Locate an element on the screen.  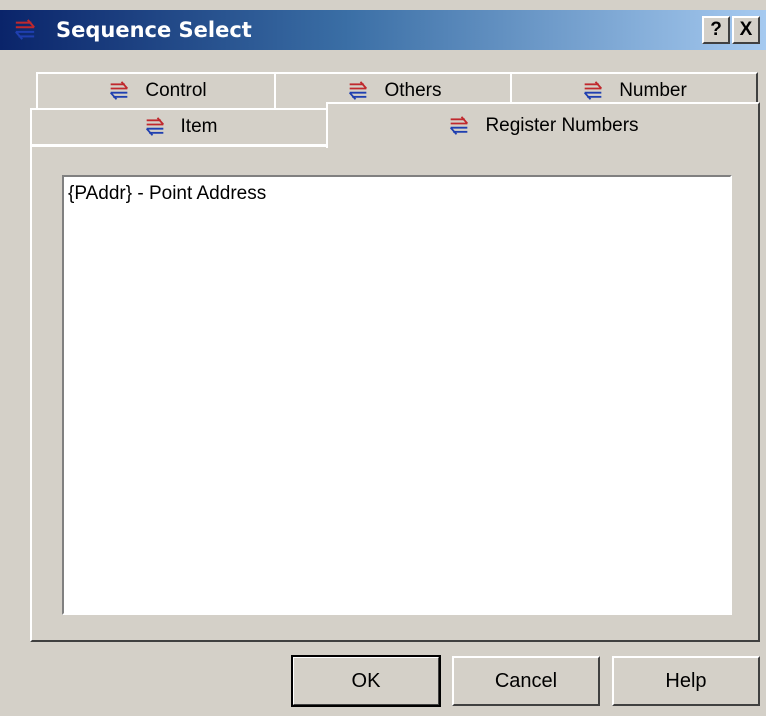
tab-item: Item is located at coordinates (180, 127).